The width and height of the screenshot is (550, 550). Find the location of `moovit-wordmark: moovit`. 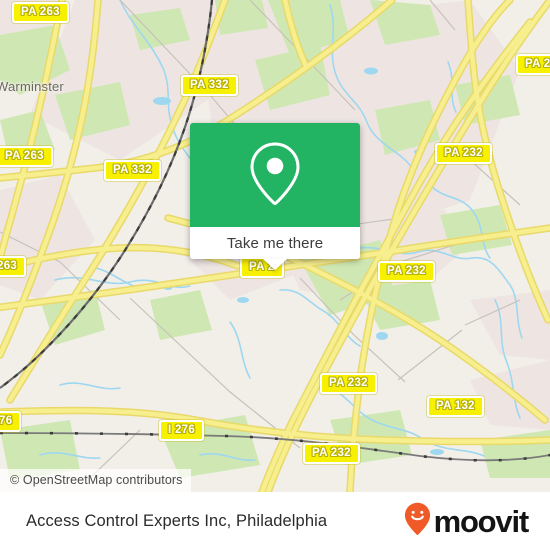

moovit-wordmark: moovit is located at coordinates (481, 521).